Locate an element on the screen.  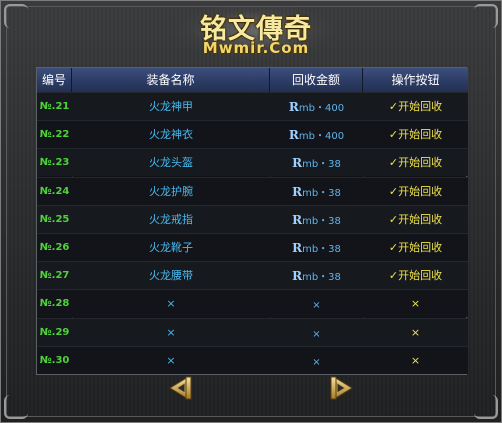
prev-page-button is located at coordinates (180, 388).